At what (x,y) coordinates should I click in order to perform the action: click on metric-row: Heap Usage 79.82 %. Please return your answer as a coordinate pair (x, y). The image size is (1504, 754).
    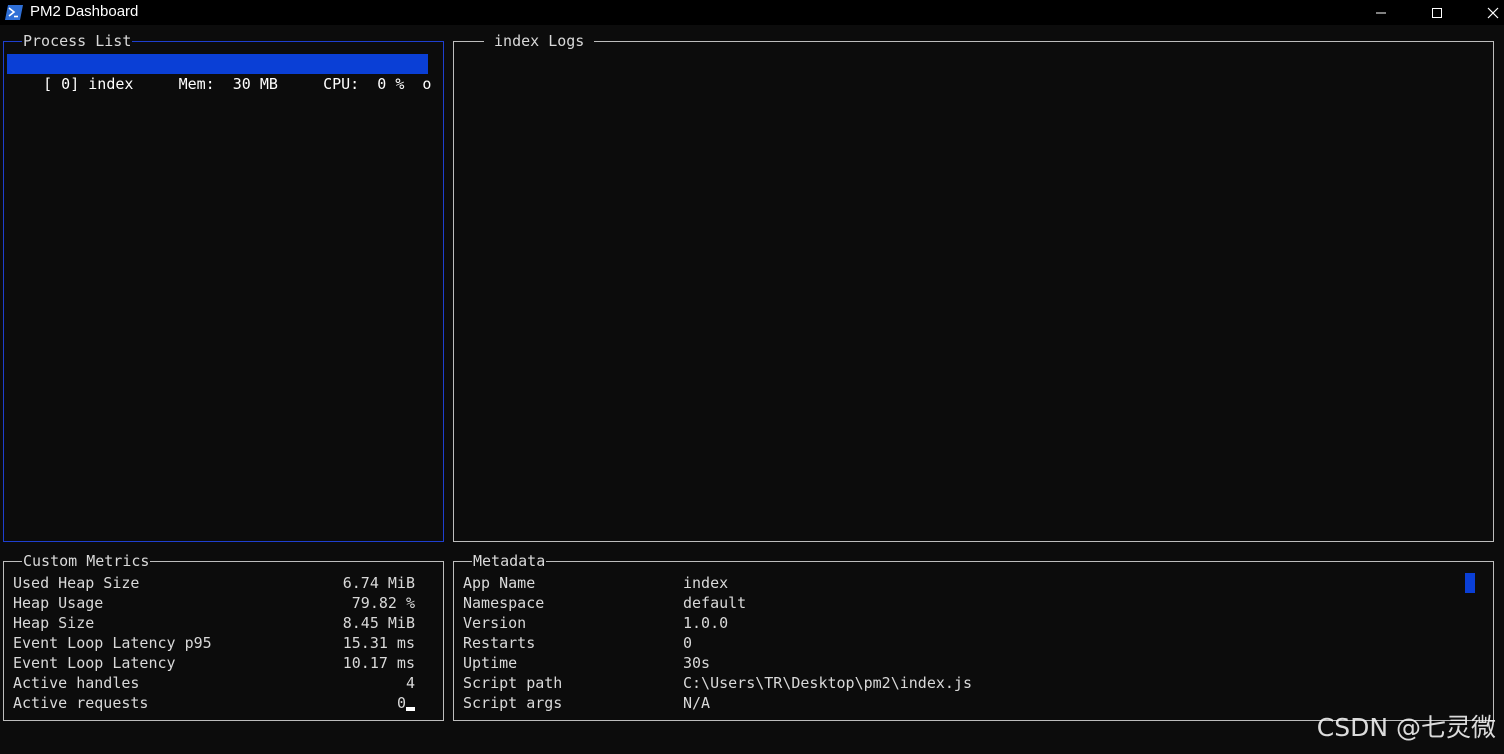
    Looking at the image, I should click on (214, 603).